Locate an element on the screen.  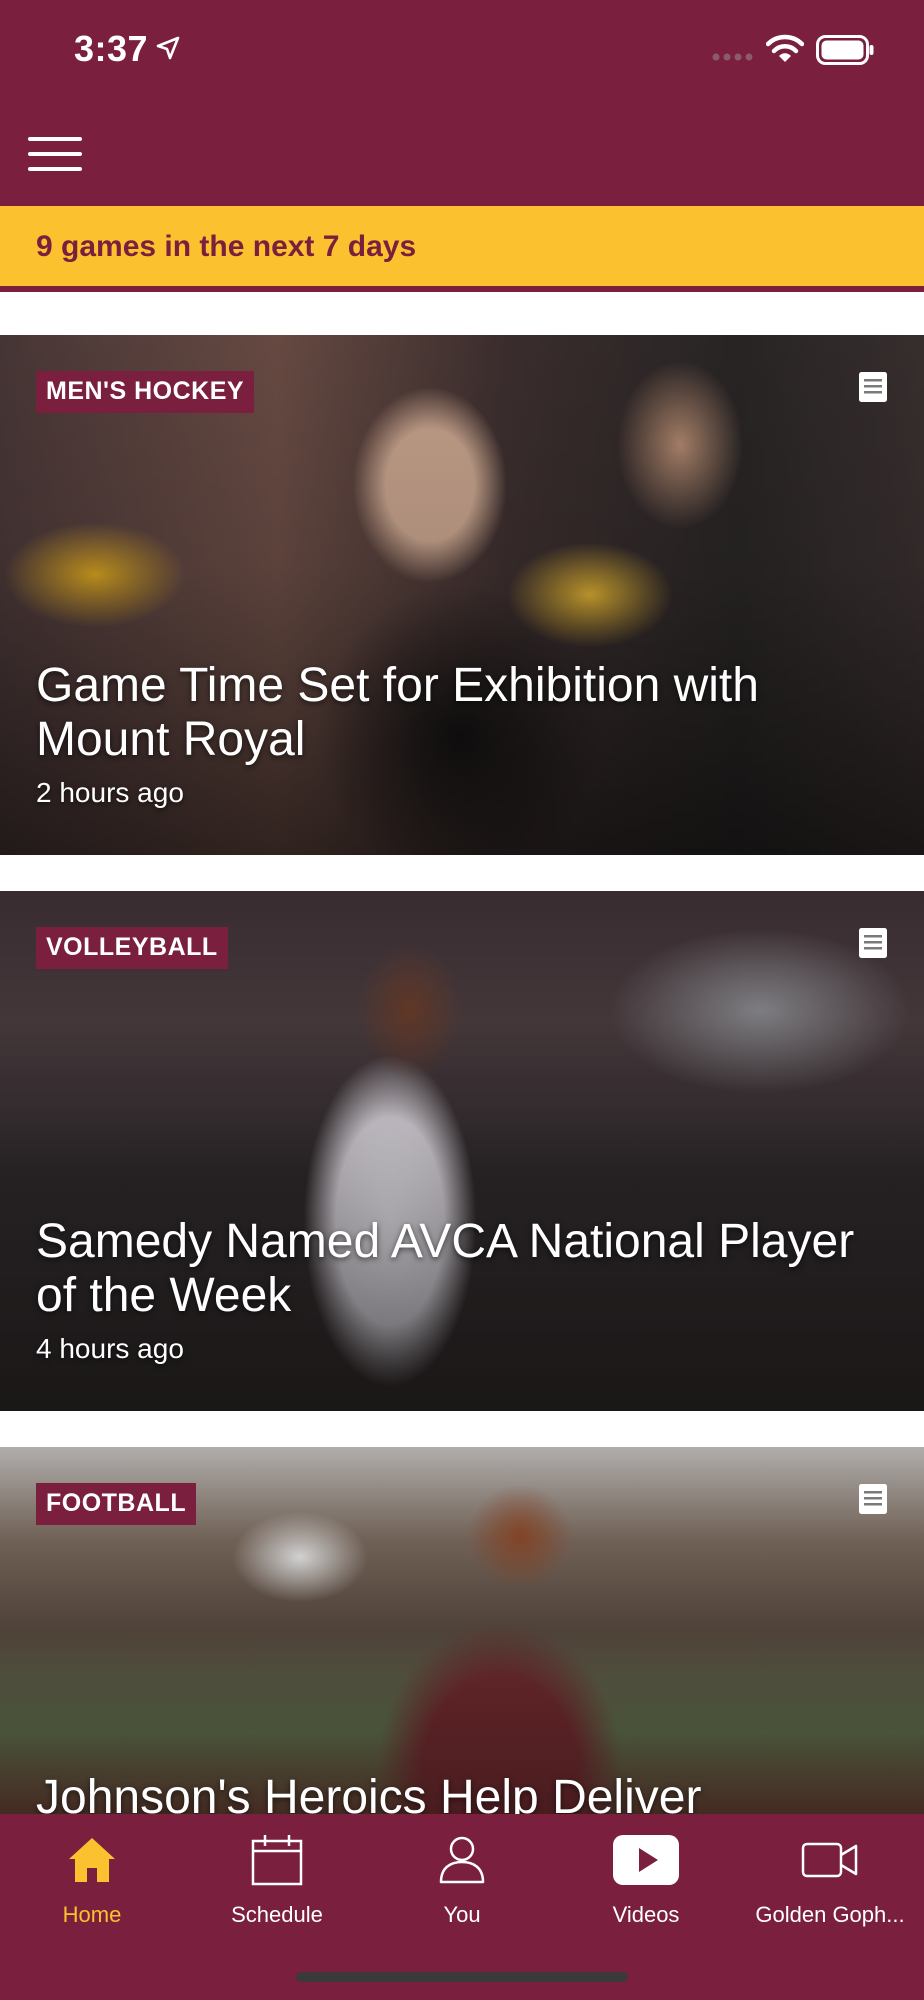
location-arrow-icon is located at coordinates (168, 48).